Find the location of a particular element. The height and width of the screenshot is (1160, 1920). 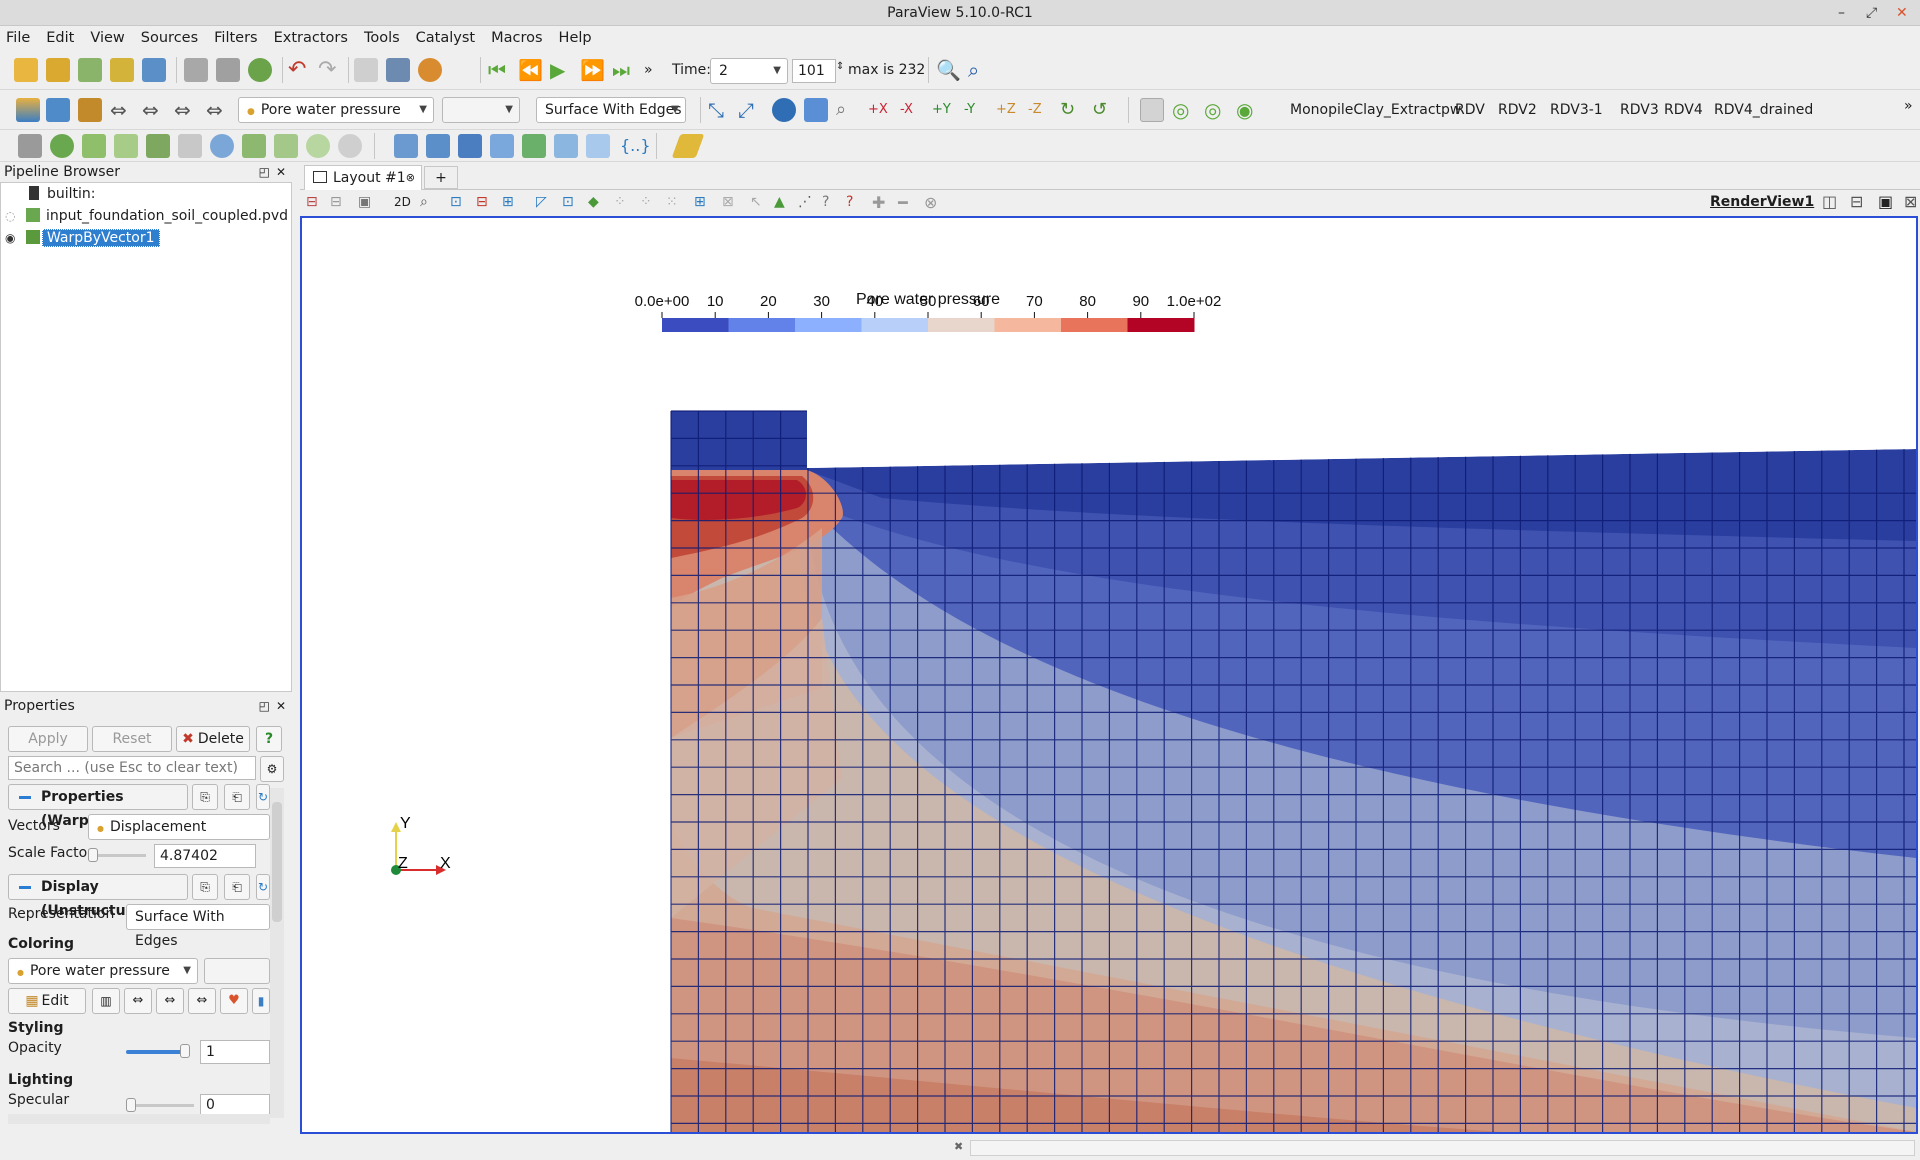

colormap-icon is located at coordinates (28, 110).